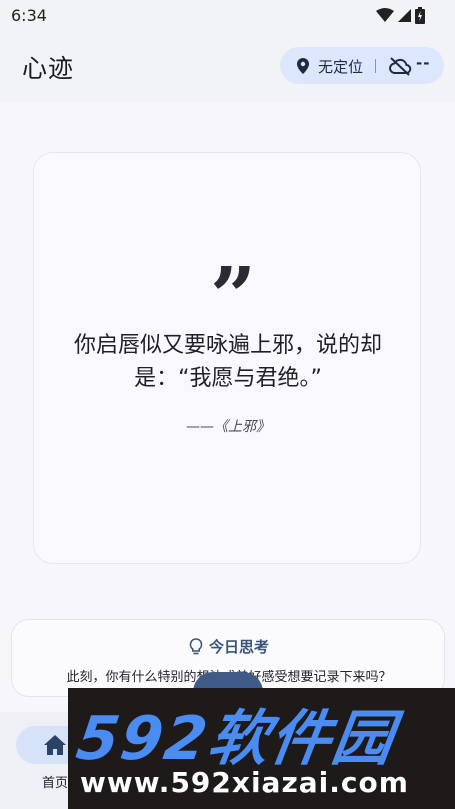  What do you see at coordinates (55, 745) in the screenshot?
I see `home-icon` at bounding box center [55, 745].